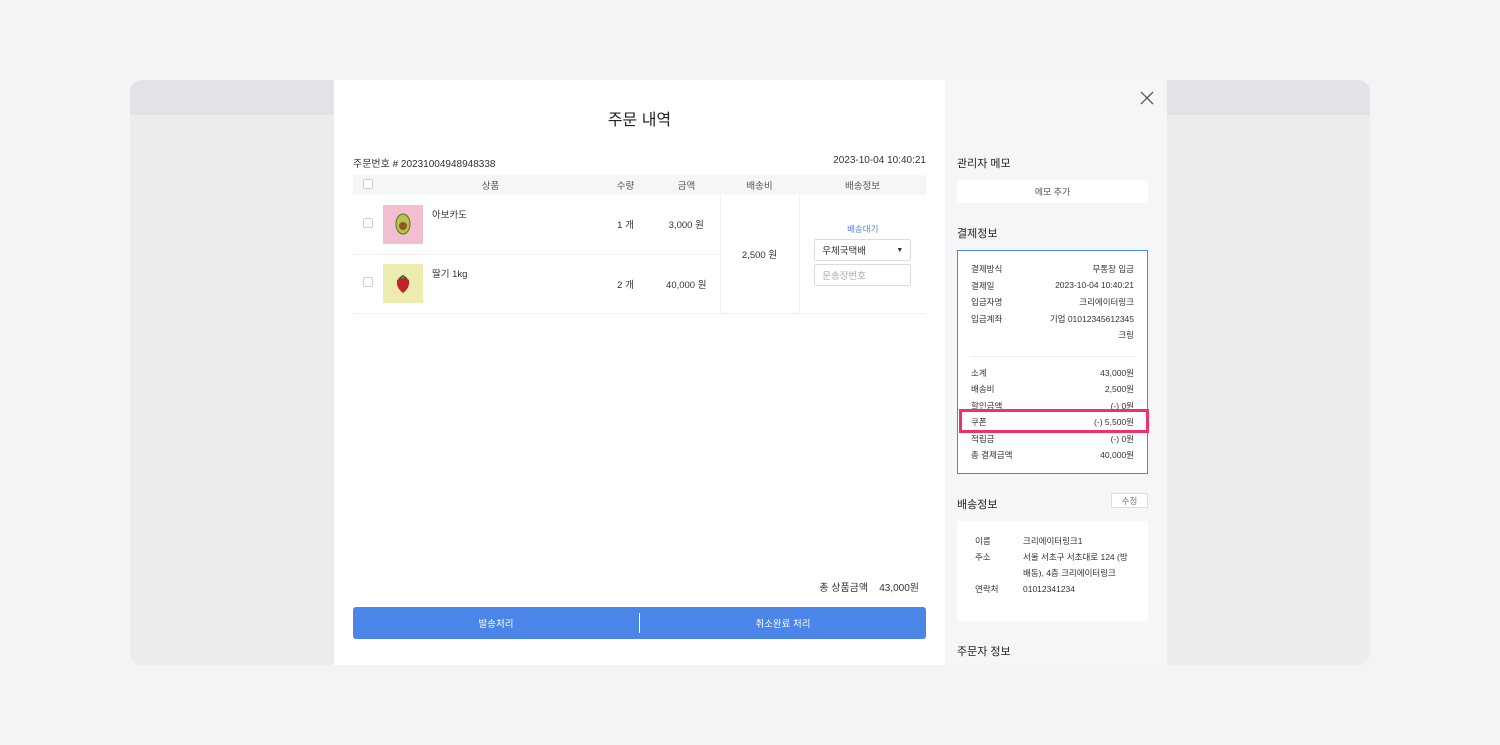  What do you see at coordinates (759, 254) in the screenshot?
I see `shipping-fee: 2,500 원` at bounding box center [759, 254].